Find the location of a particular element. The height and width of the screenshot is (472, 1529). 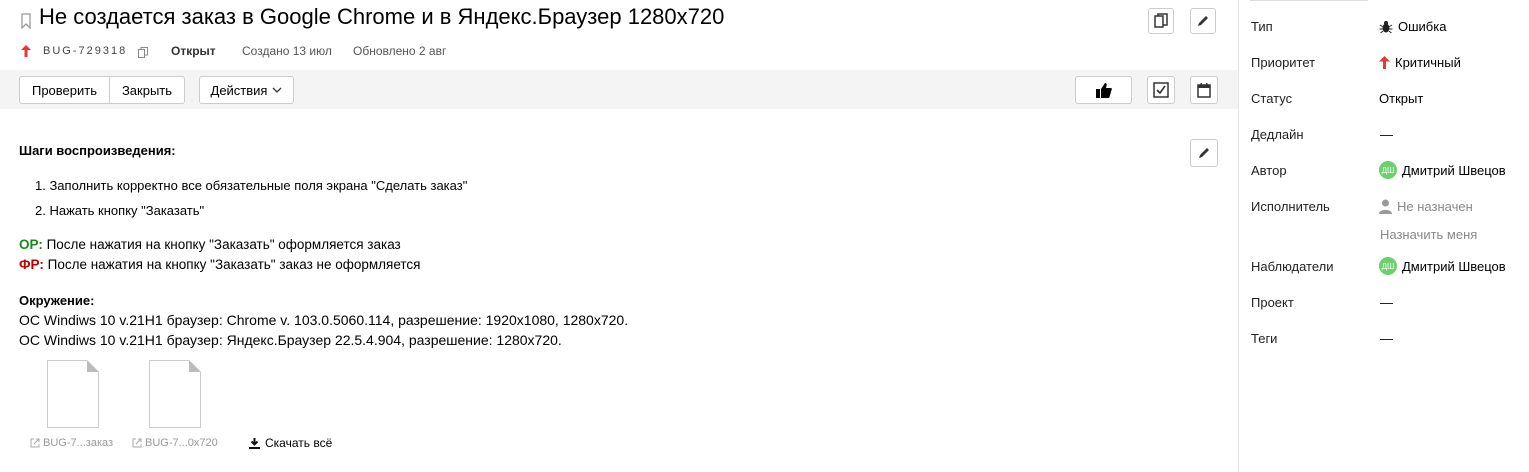

project-label: Проект is located at coordinates (1272, 302).